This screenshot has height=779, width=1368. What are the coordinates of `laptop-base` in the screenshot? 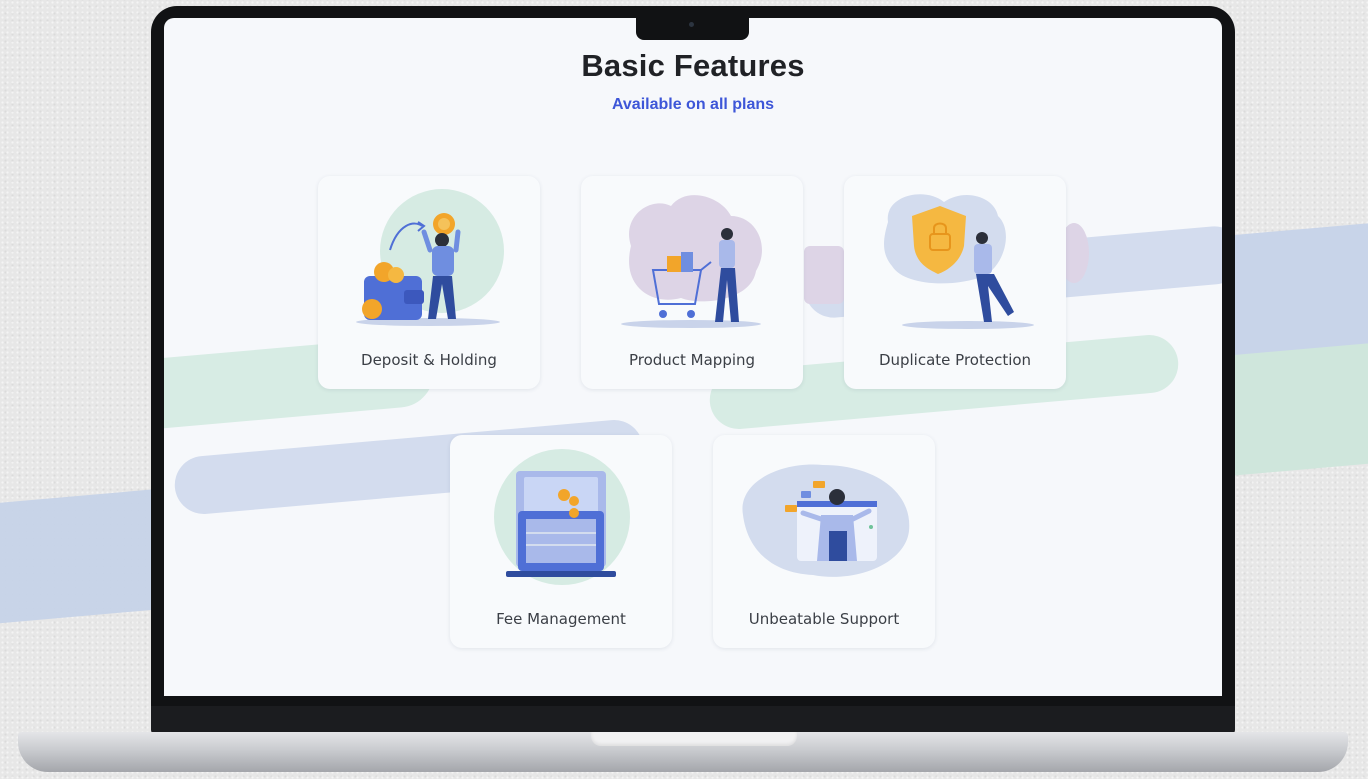 It's located at (683, 752).